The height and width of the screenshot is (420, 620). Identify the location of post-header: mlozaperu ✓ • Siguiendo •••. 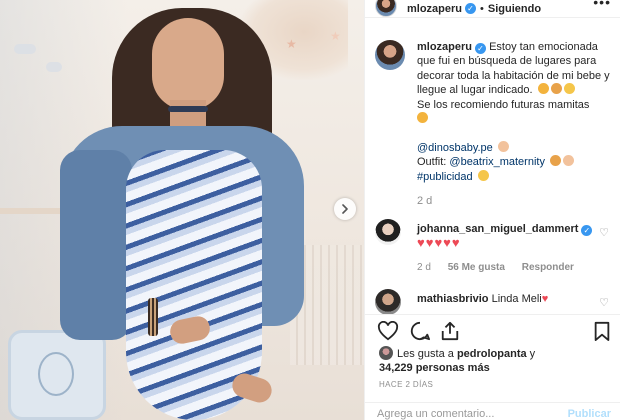
(492, 9).